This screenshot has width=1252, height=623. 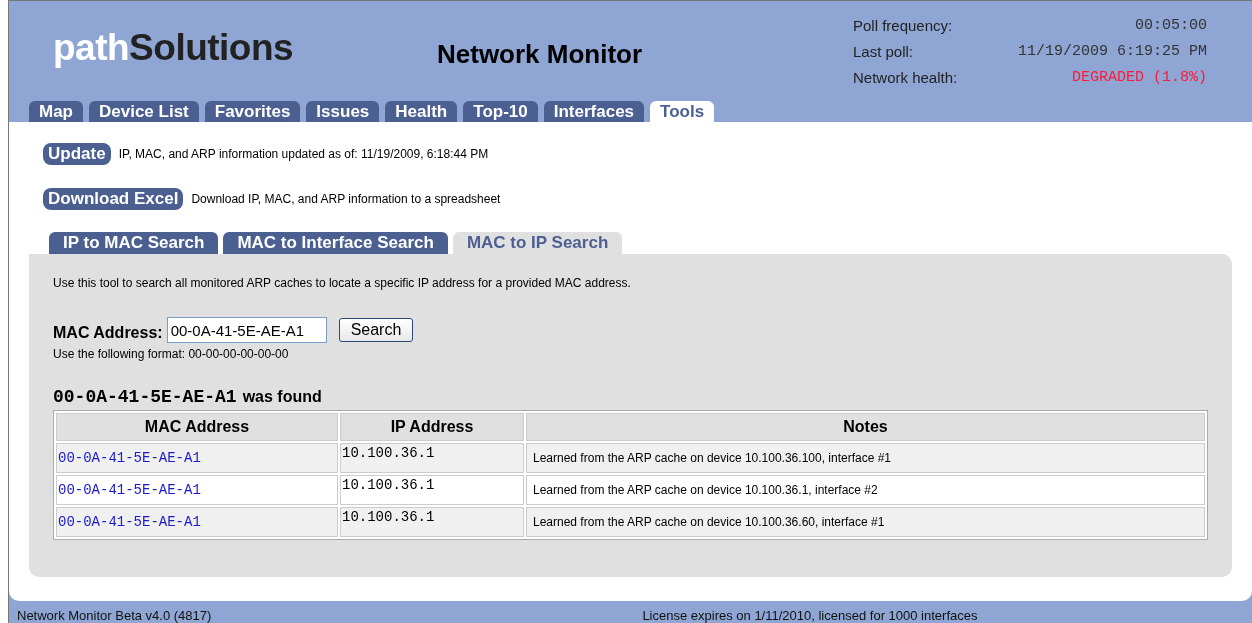 I want to click on search-tab: MAC to IP Search, so click(x=537, y=243).